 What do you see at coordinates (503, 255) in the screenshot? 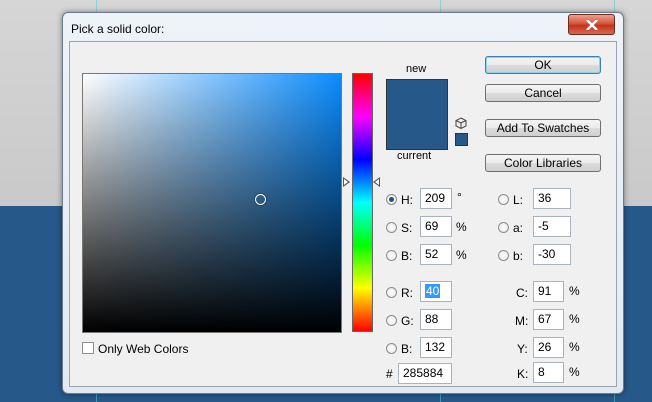
I see `b-channel-radio` at bounding box center [503, 255].